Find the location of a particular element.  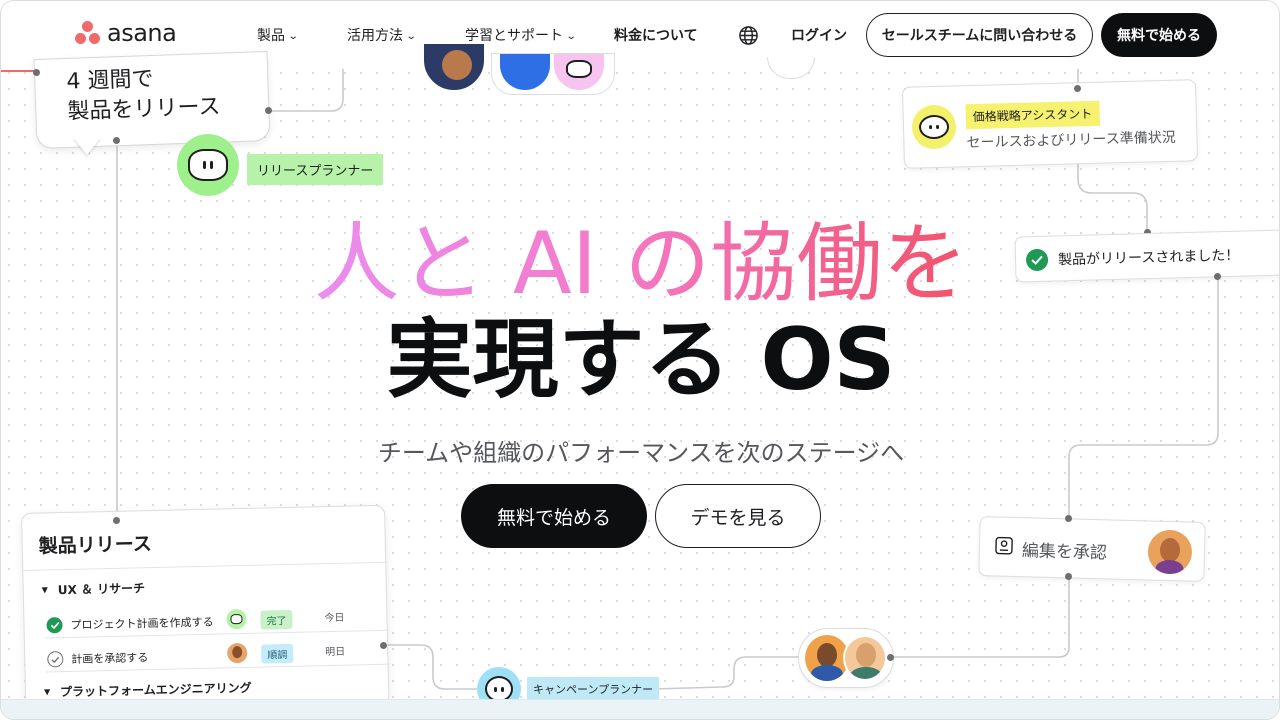

pricing-assistant-card: 価格戦略アシスタント セールスおよびリリース準備状況 is located at coordinates (1050, 124).